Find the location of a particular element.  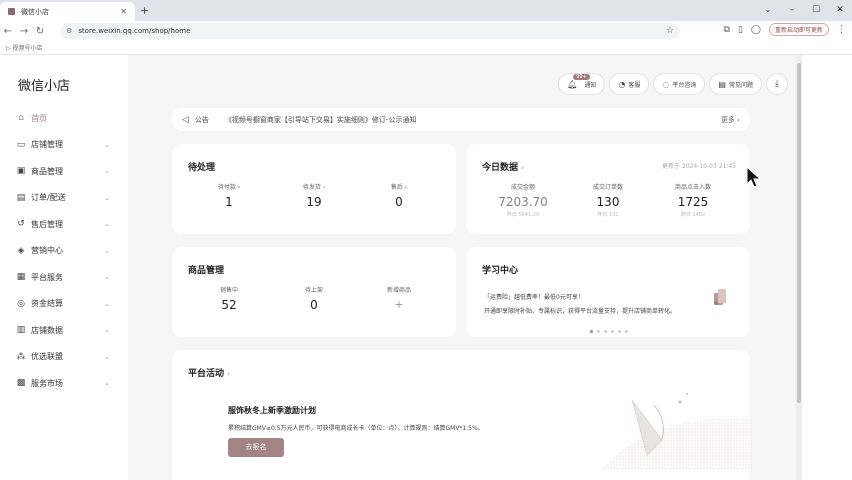

sidebar-item: ▣ 商品管理 ⌄ is located at coordinates (64, 171).